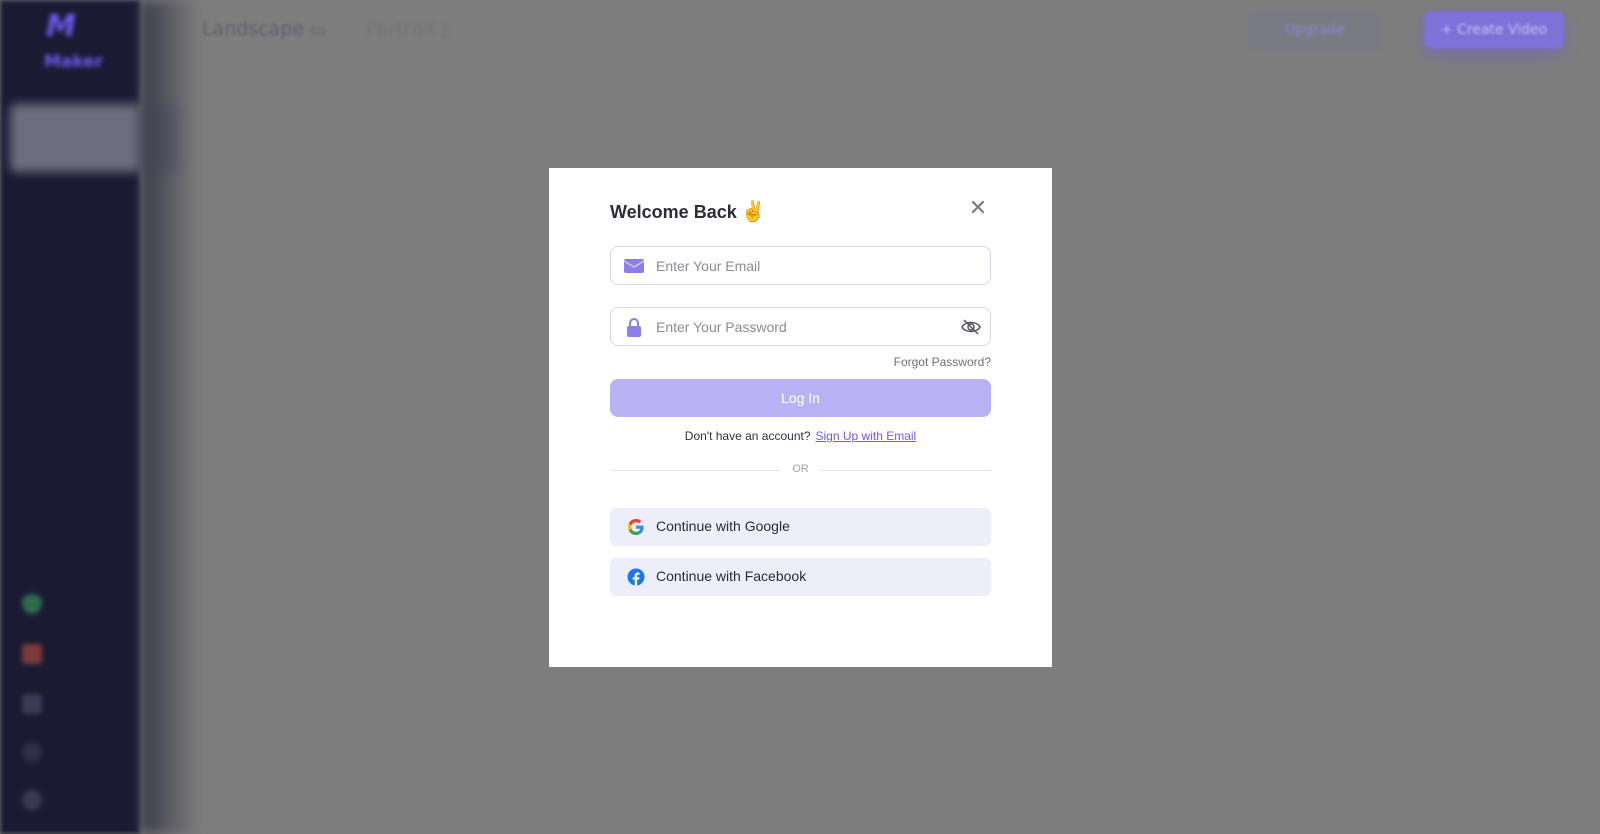 This screenshot has height=834, width=1600. Describe the element at coordinates (636, 527) in the screenshot. I see `google-icon` at that location.